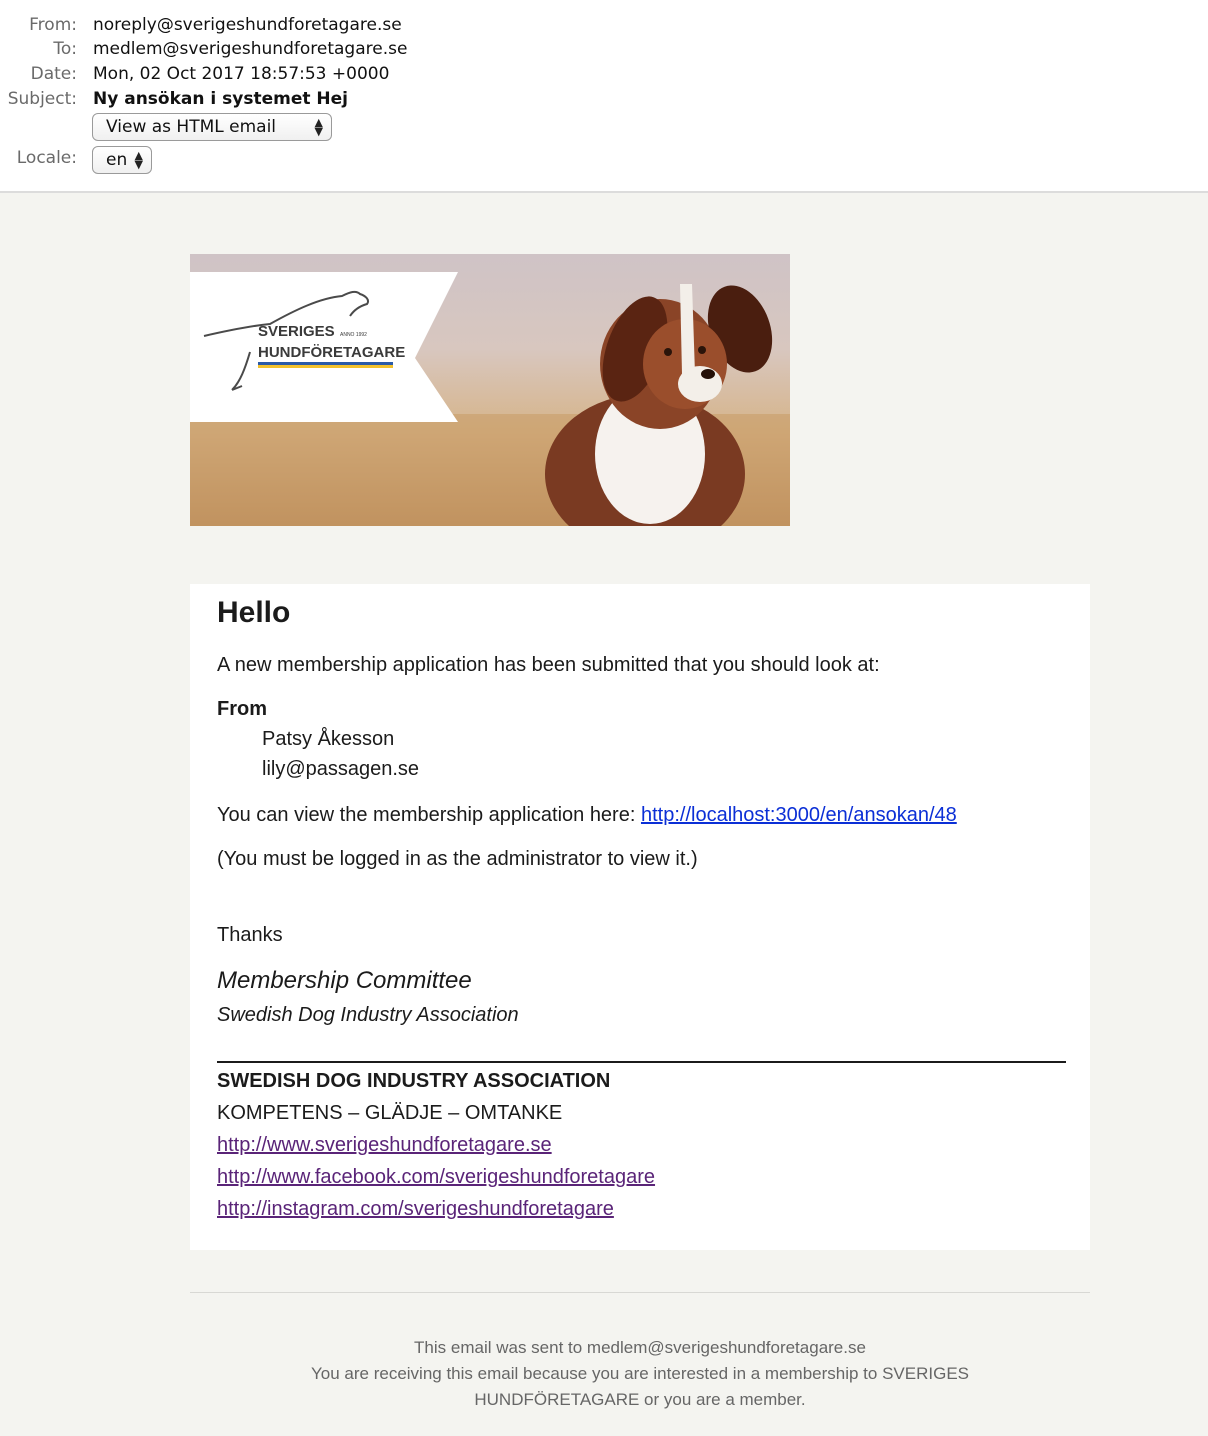  What do you see at coordinates (65, 49) in the screenshot?
I see `to-label: To:` at bounding box center [65, 49].